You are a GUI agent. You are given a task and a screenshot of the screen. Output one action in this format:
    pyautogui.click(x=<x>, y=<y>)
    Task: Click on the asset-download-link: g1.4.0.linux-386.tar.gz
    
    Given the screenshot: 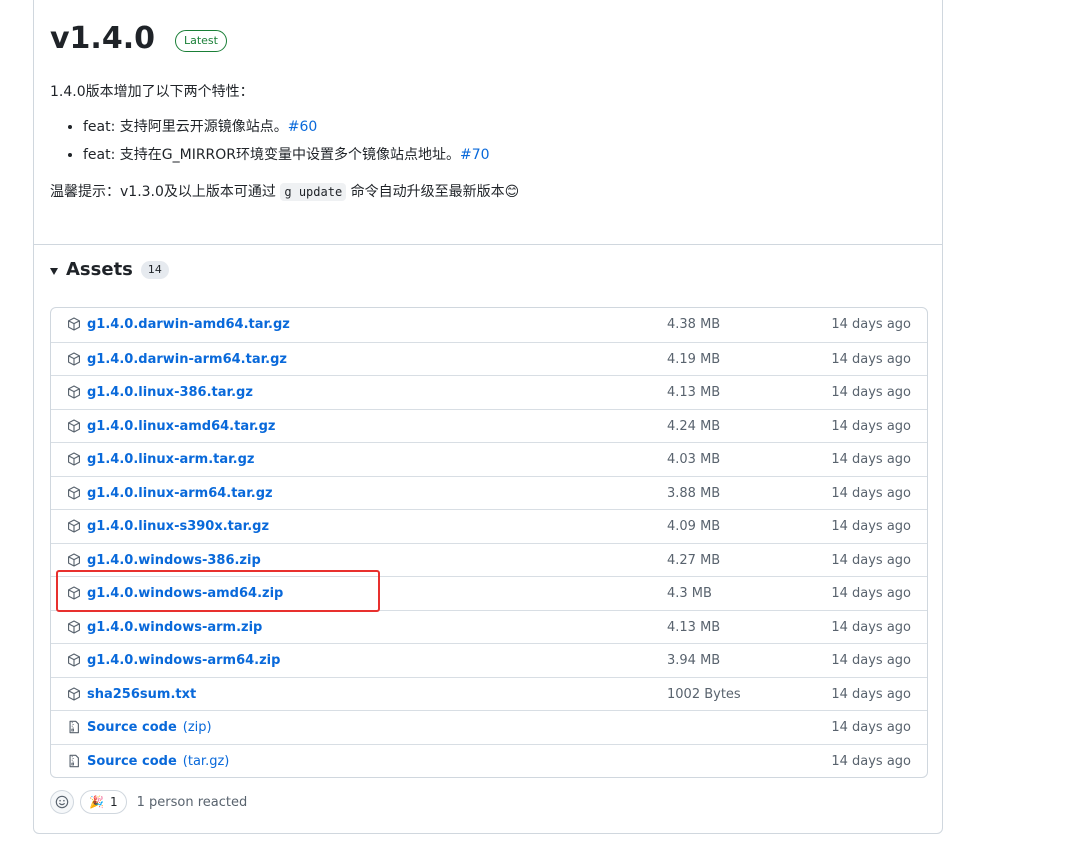 What is the action you would take?
    pyautogui.click(x=170, y=393)
    